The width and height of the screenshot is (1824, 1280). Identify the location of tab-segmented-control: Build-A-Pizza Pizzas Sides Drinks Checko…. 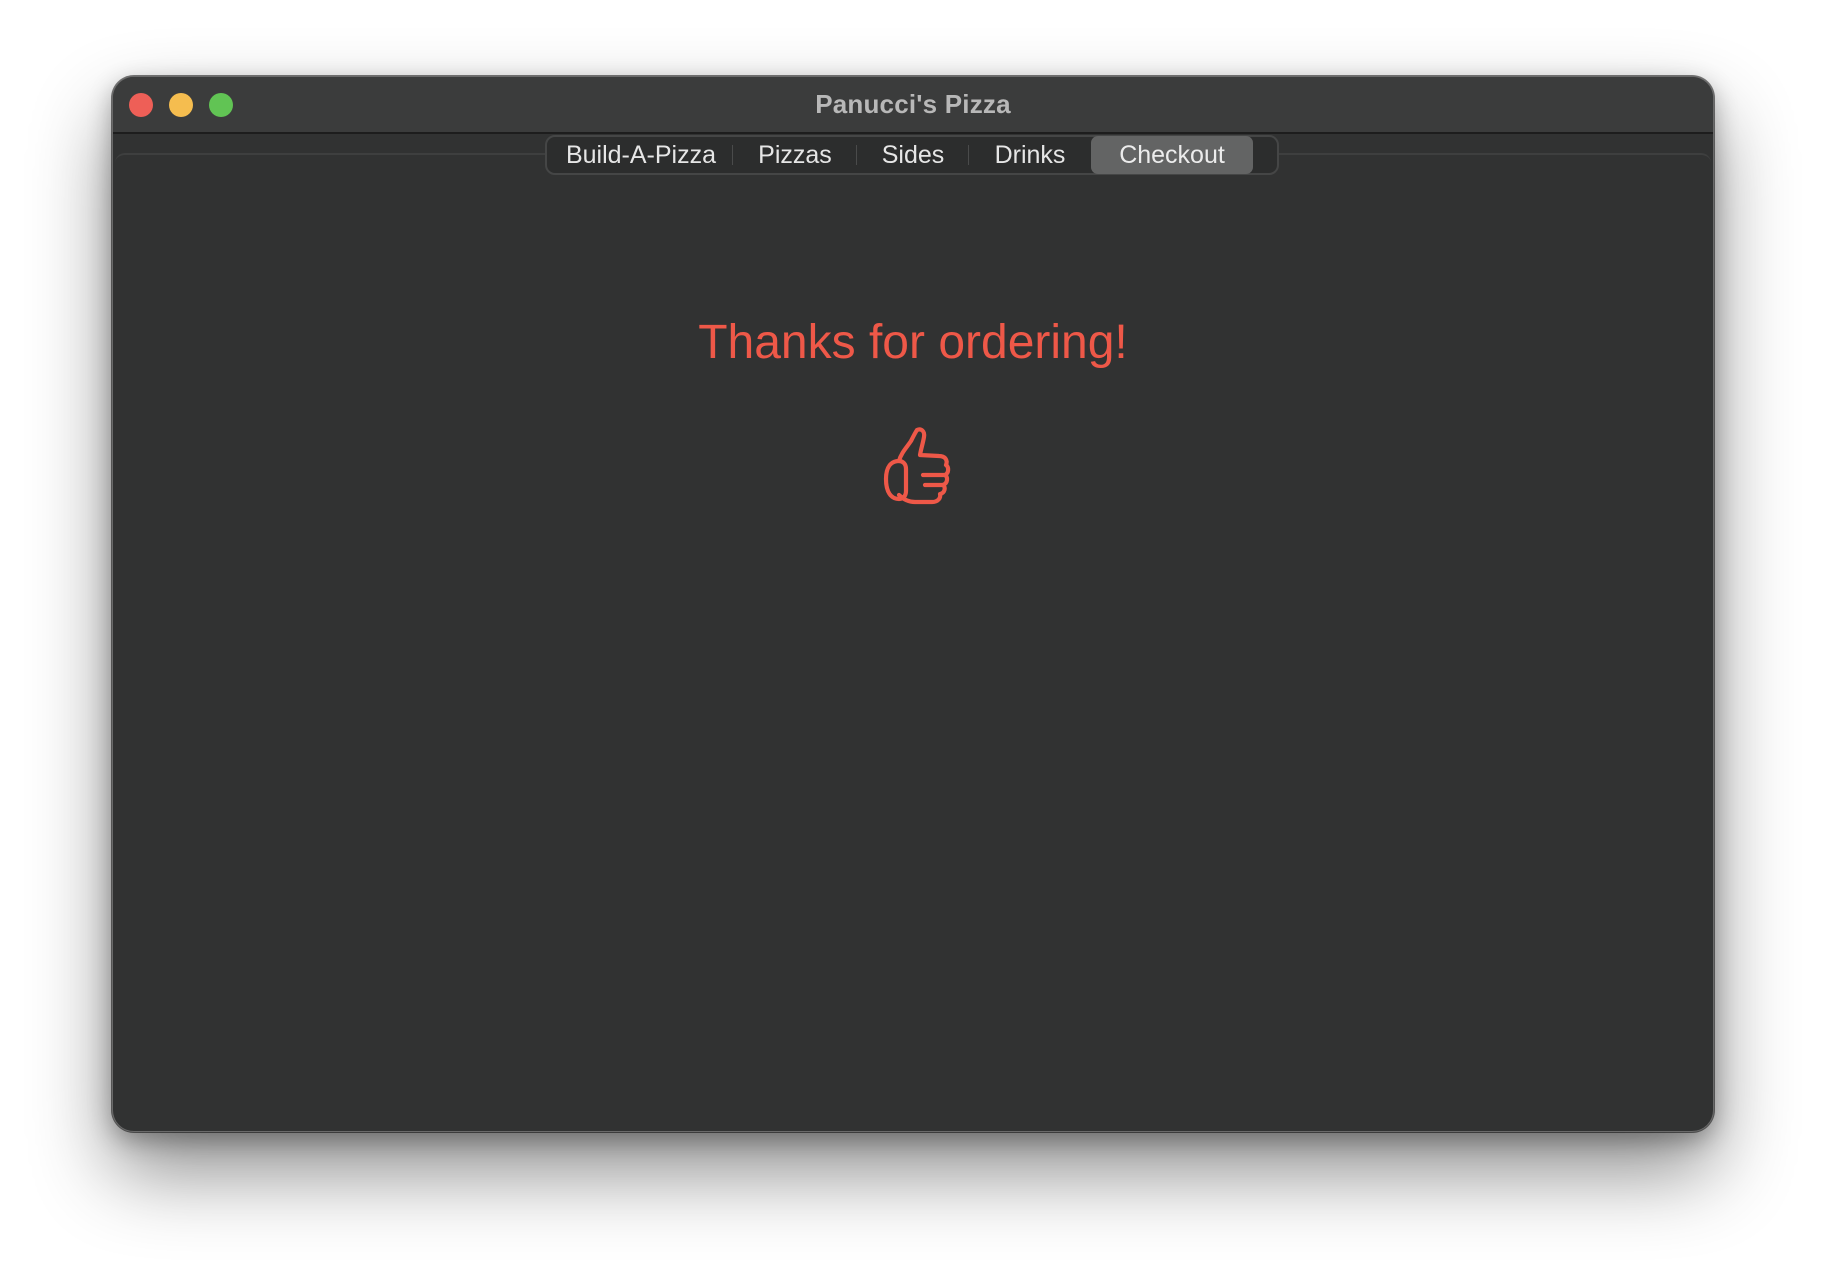
(912, 155).